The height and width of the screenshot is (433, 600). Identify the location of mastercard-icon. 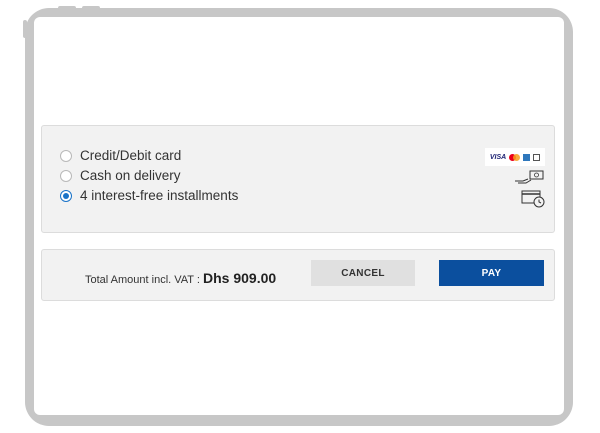
(515, 157).